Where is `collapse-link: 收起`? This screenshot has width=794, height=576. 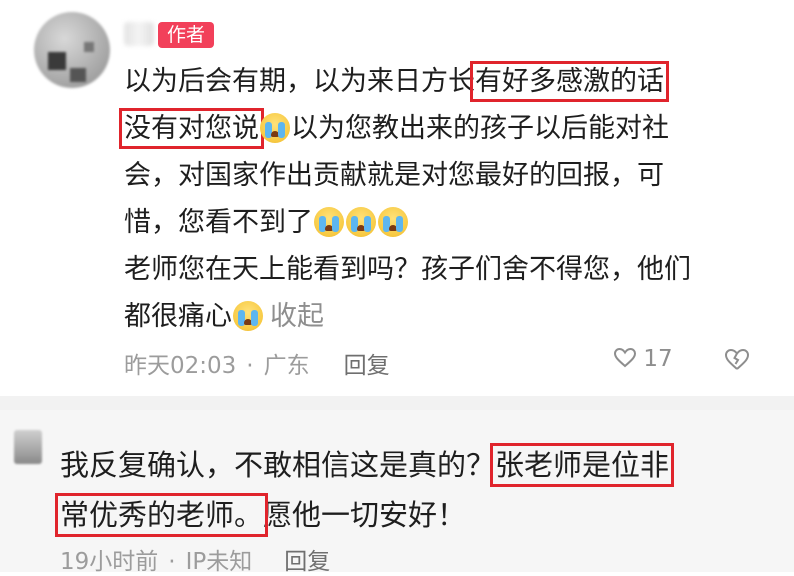 collapse-link: 收起 is located at coordinates (297, 316).